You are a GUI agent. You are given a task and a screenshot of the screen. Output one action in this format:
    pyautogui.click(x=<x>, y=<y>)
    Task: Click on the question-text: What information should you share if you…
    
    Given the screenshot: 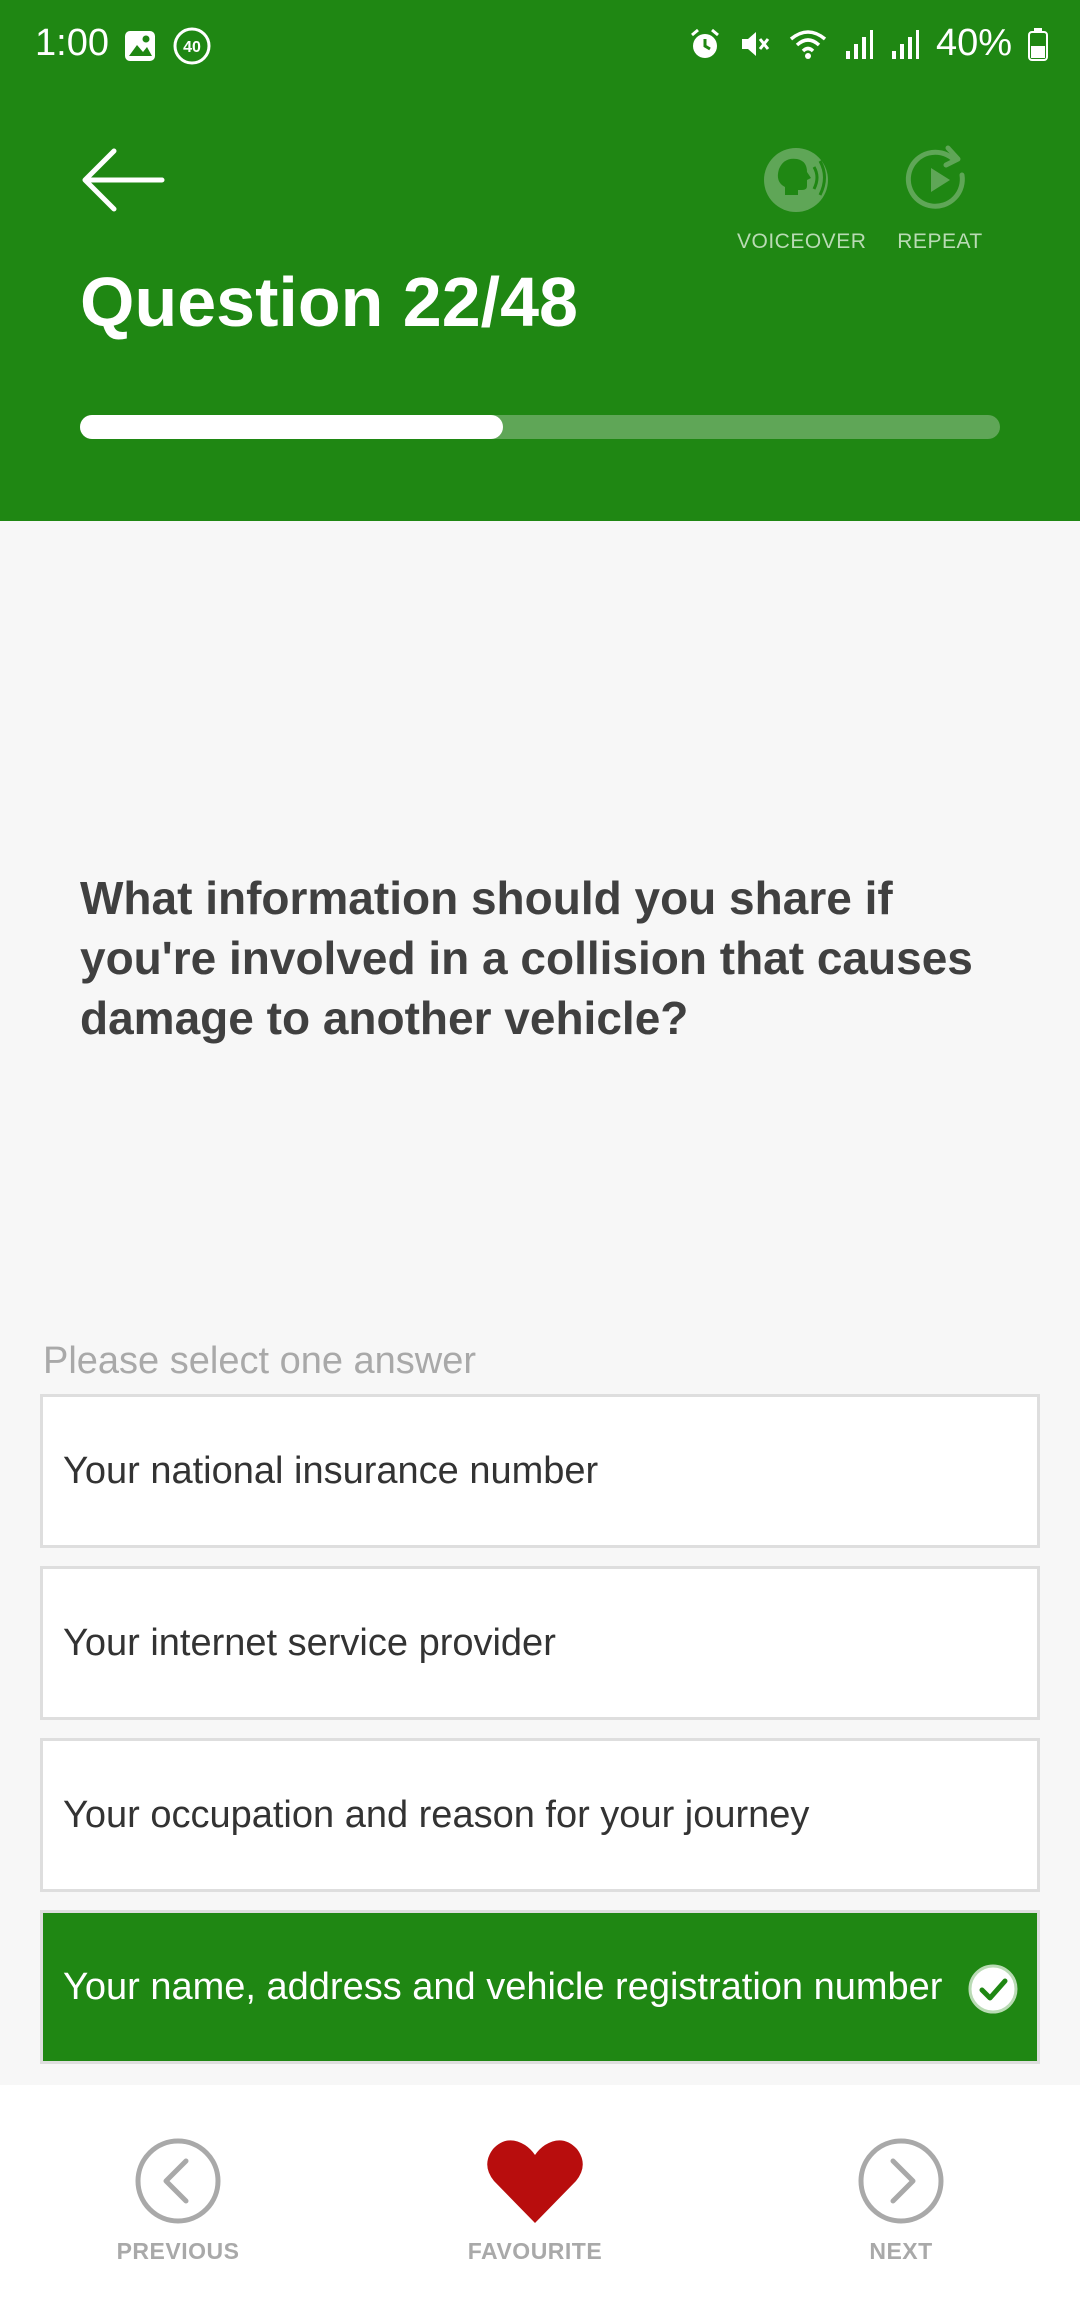 What is the action you would take?
    pyautogui.click(x=526, y=958)
    